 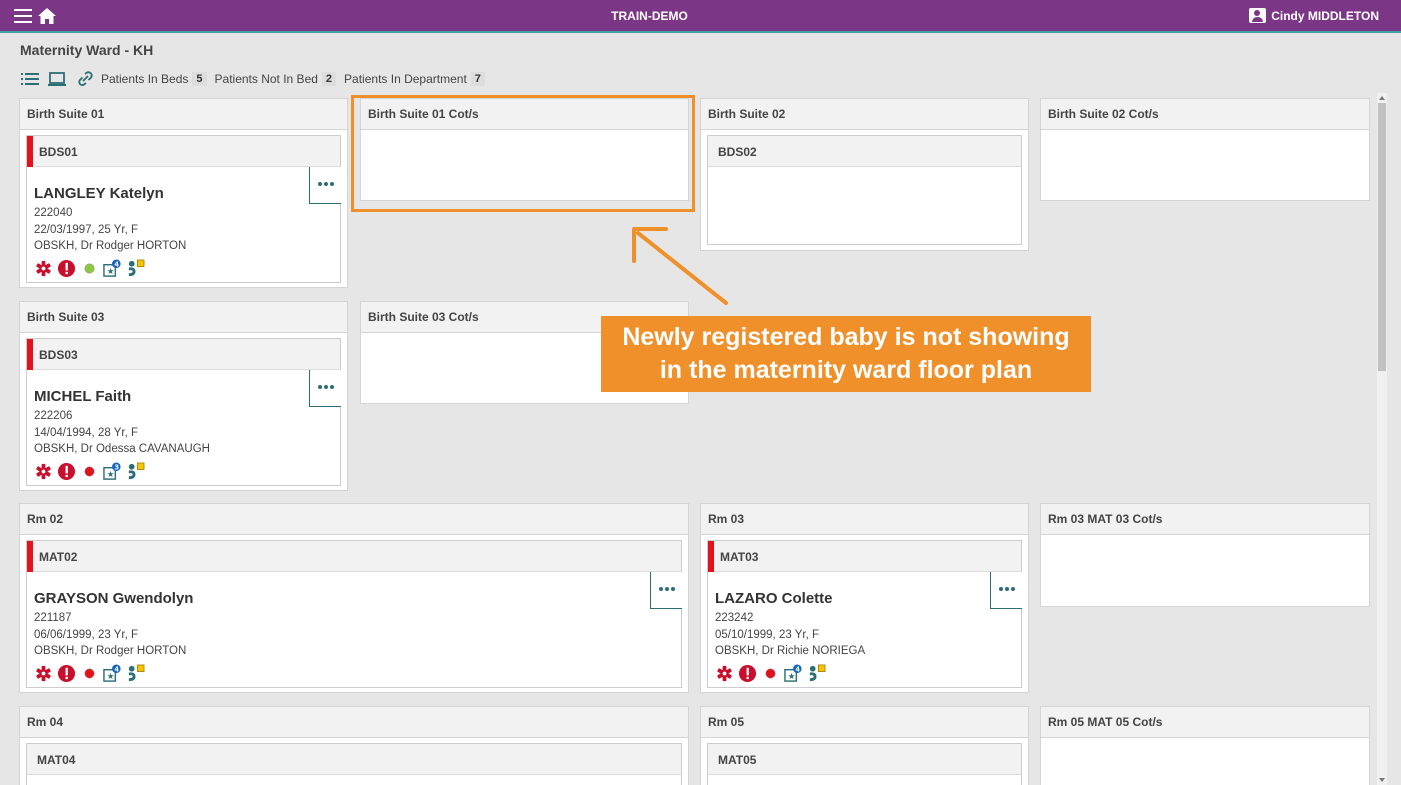 I want to click on patient-mrn: 222206, so click(x=53, y=416).